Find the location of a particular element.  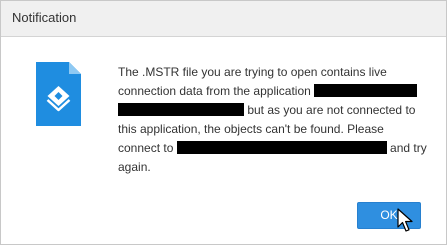

redacted-application-name-start is located at coordinates (366, 90).